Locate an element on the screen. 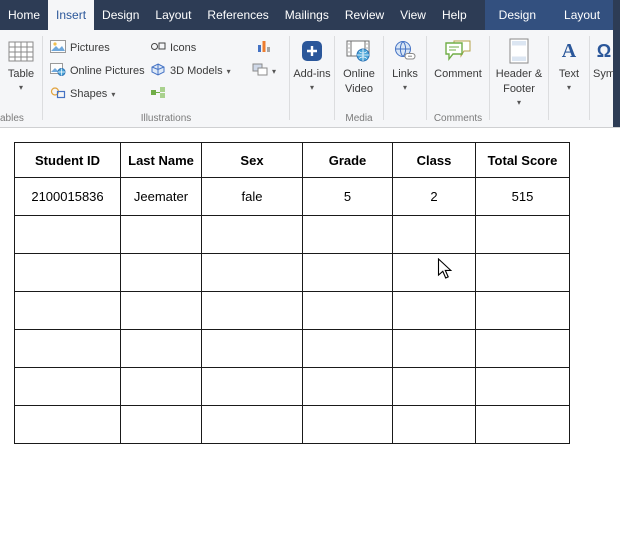 Image resolution: width=620 pixels, height=550 pixels. screenshot-button is located at coordinates (264, 70).